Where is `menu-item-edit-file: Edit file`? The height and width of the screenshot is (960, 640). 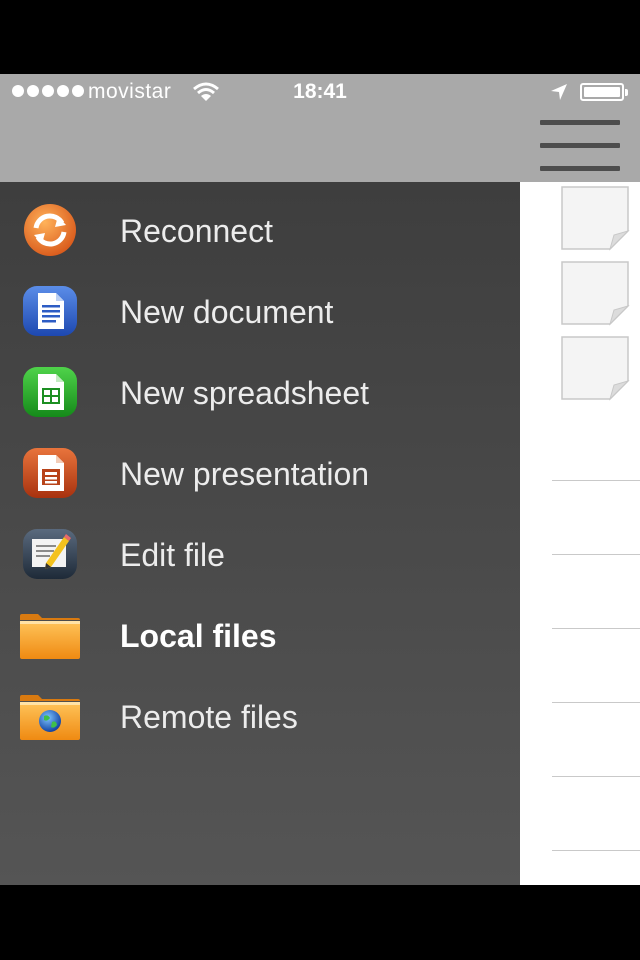
menu-item-edit-file: Edit file is located at coordinates (260, 554).